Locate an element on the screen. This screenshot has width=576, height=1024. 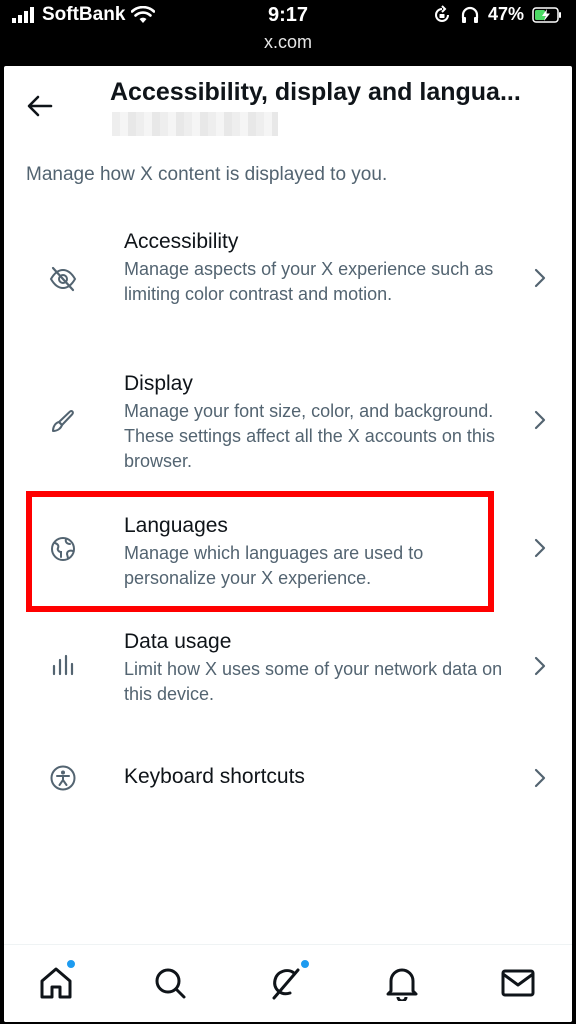
status-right: 47% is located at coordinates (497, 14).